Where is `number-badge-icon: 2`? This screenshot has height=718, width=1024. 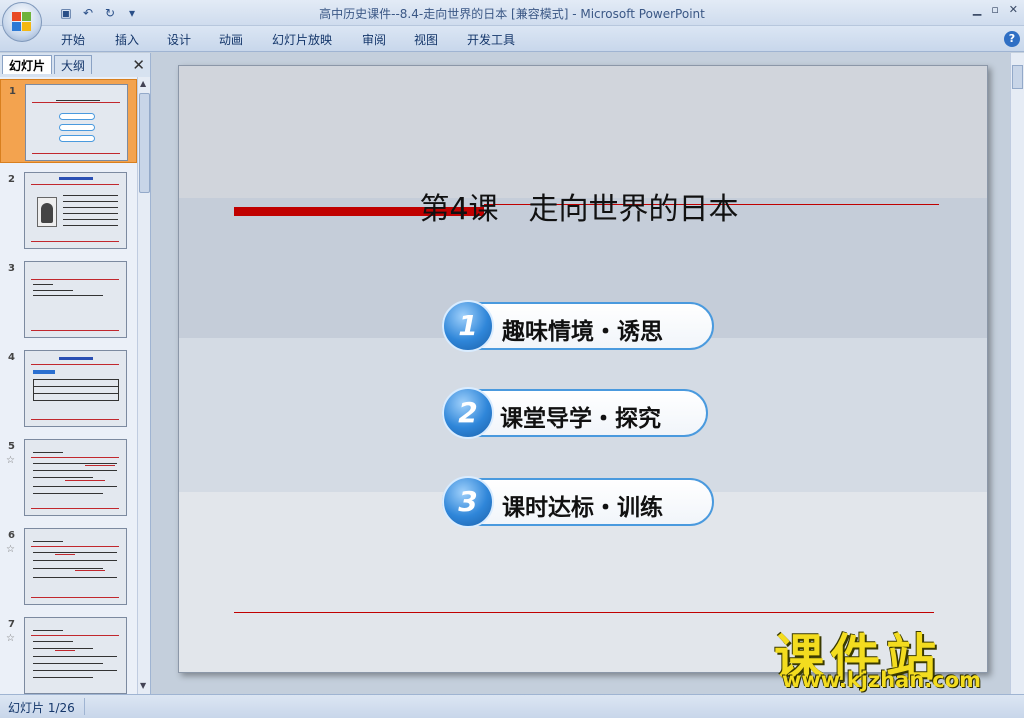
number-badge-icon: 2 is located at coordinates (468, 413).